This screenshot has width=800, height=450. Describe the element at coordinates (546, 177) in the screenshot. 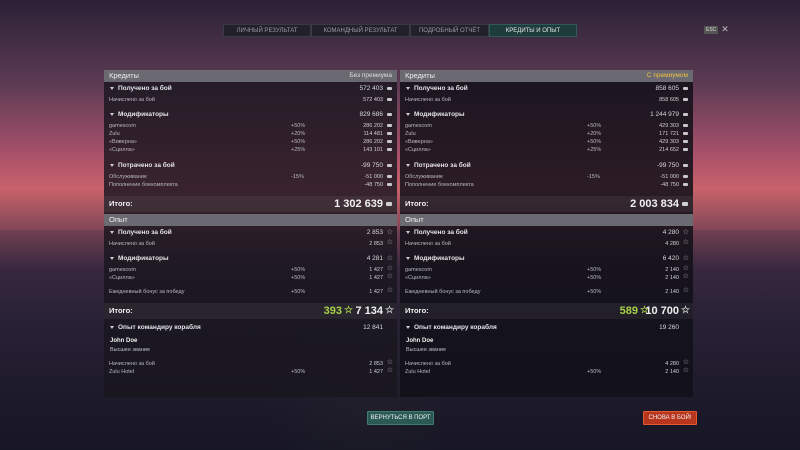

I see `list-item: Обслуживание -15% -51 000` at that location.